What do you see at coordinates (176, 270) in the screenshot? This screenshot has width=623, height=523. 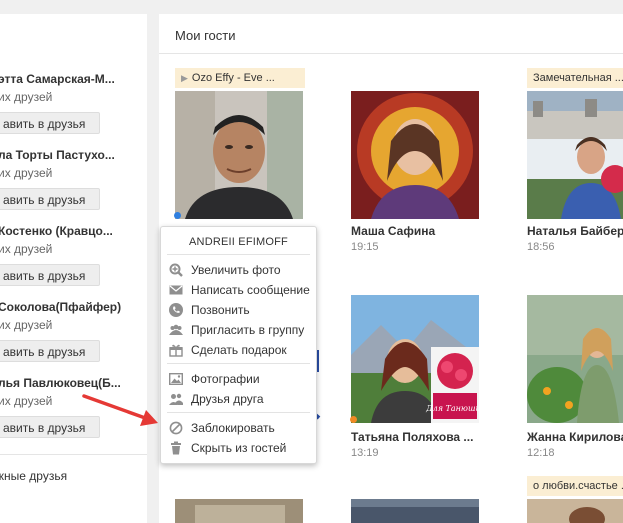 I see `zoom-icon` at bounding box center [176, 270].